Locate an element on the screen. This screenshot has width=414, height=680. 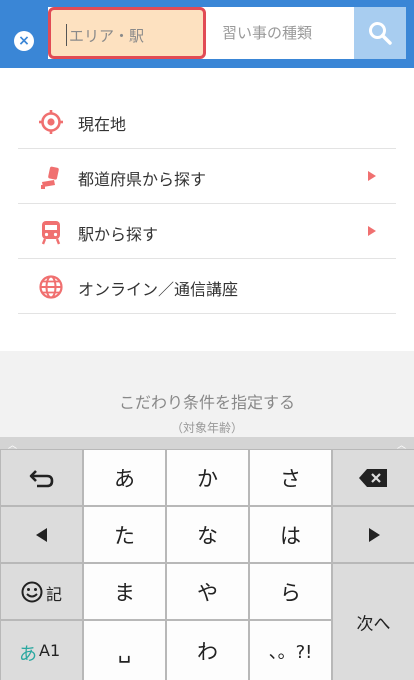
kana-key-ka: か is located at coordinates (207, 477).